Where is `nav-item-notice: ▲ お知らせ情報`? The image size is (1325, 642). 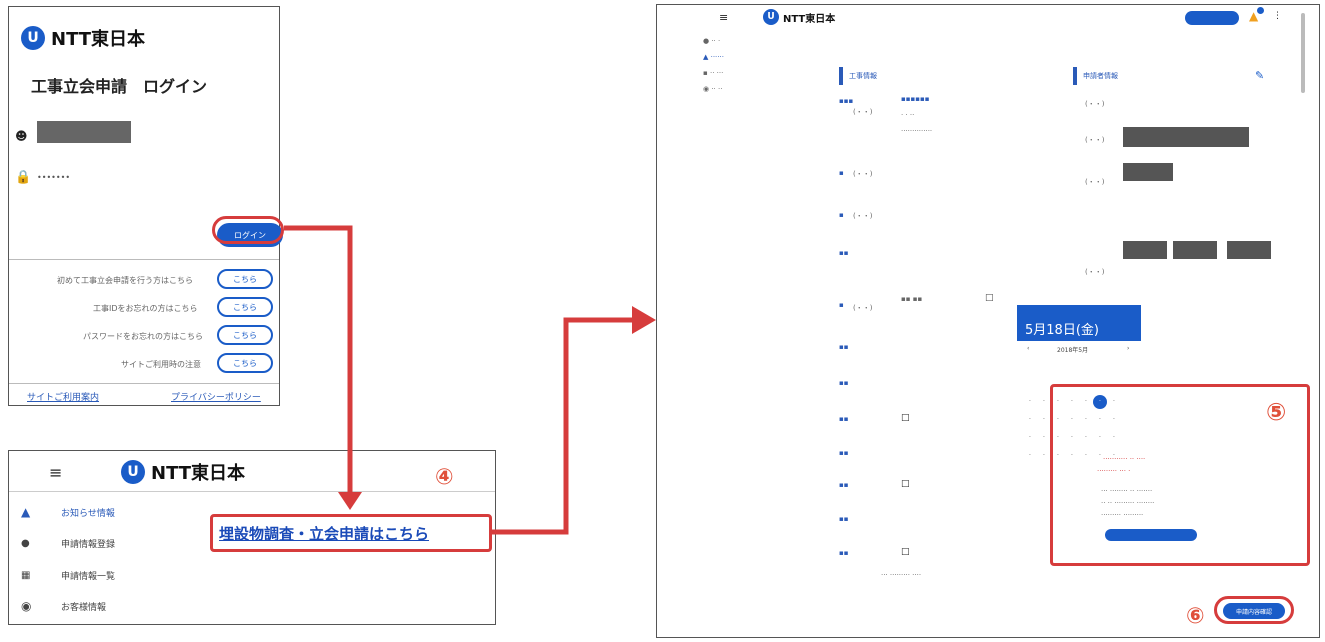 nav-item-notice: ▲ お知らせ情報 is located at coordinates (68, 512).